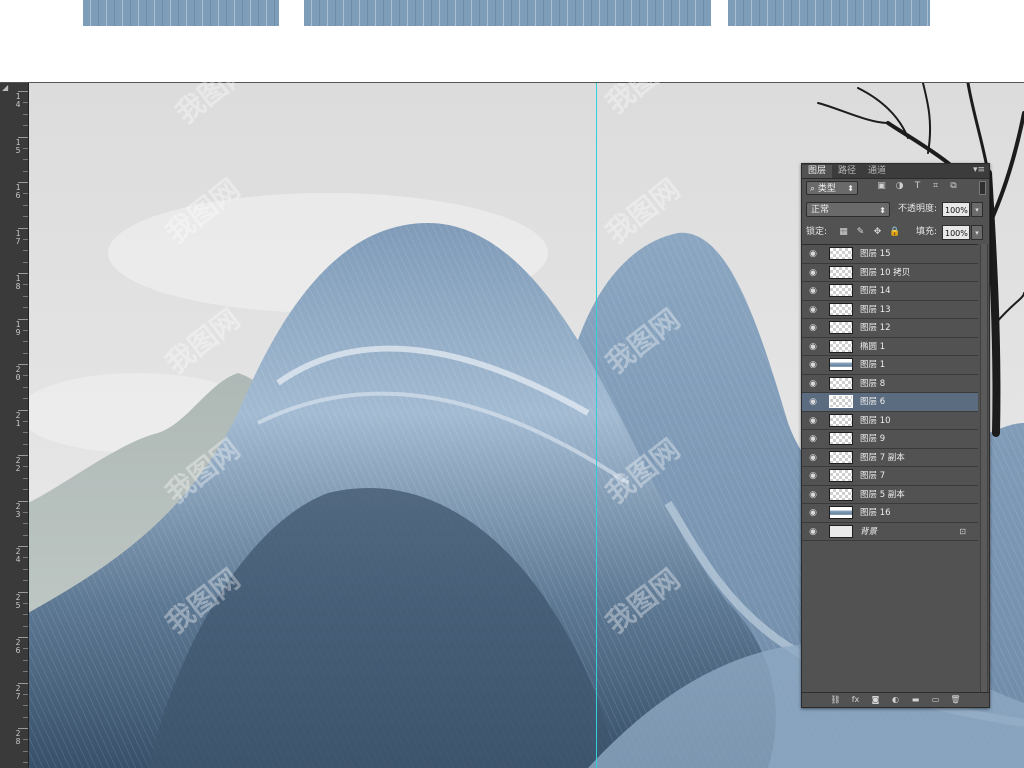  Describe the element at coordinates (882, 495) in the screenshot. I see `layer-name: 图层 5 副本` at that location.